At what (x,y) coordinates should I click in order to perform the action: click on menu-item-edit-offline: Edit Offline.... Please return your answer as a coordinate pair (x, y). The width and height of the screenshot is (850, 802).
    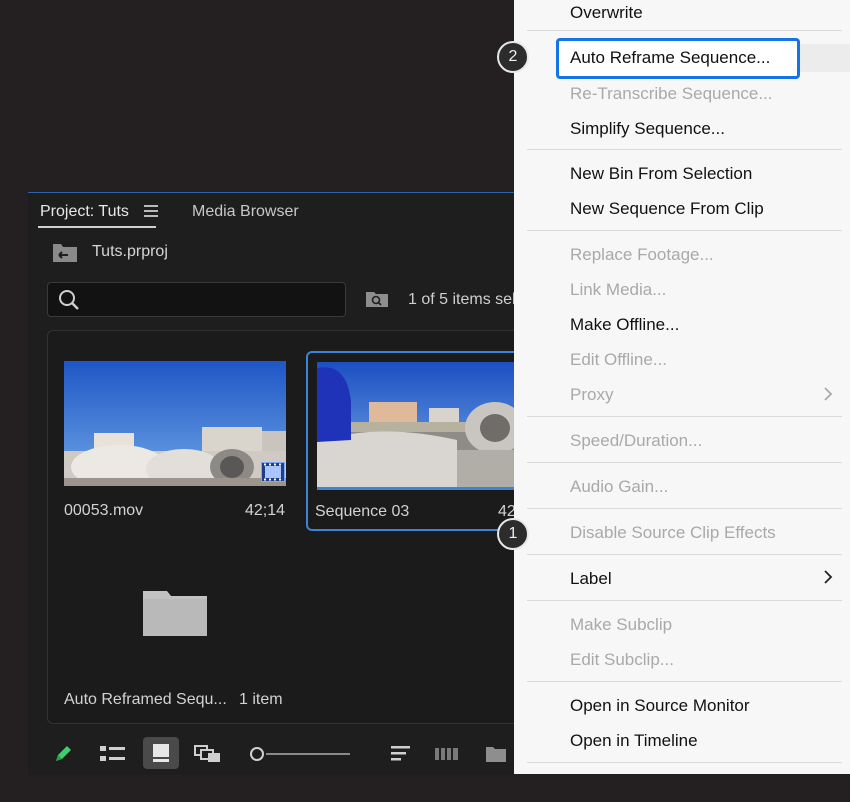
    Looking at the image, I should click on (618, 360).